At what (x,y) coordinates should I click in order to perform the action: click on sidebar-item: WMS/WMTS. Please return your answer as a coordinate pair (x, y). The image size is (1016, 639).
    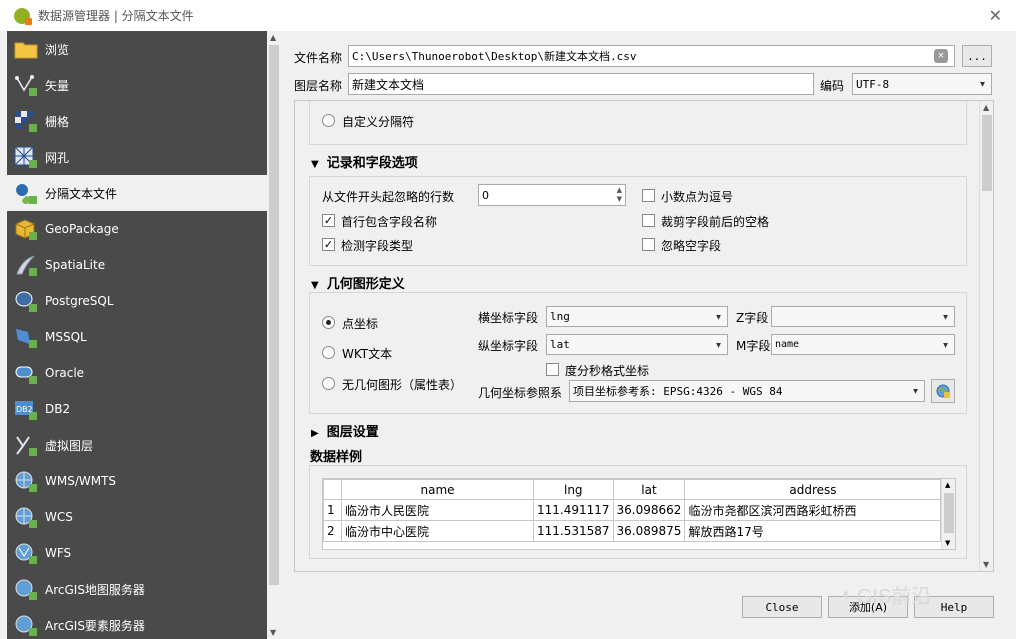
    Looking at the image, I should click on (137, 481).